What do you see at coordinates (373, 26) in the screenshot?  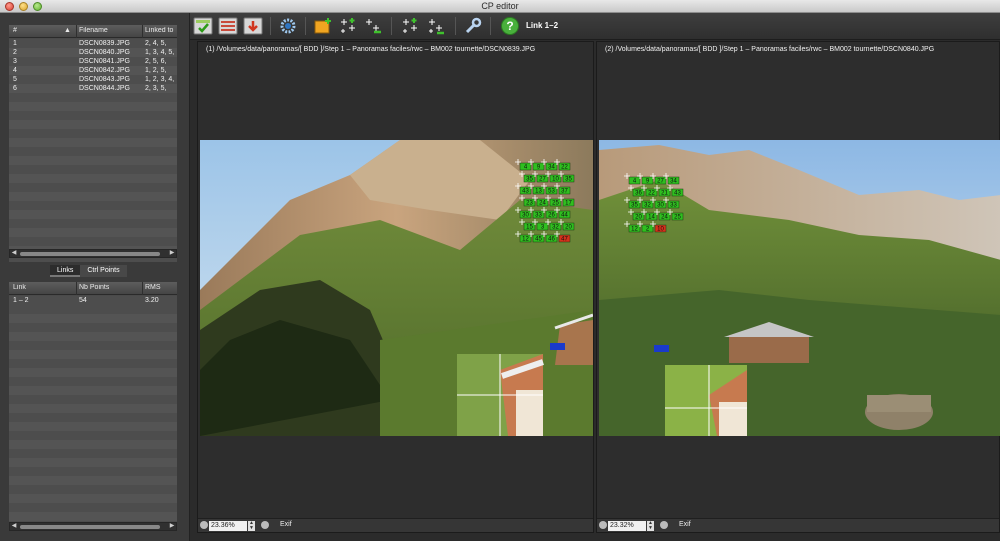 I see `remove-point-icon` at bounding box center [373, 26].